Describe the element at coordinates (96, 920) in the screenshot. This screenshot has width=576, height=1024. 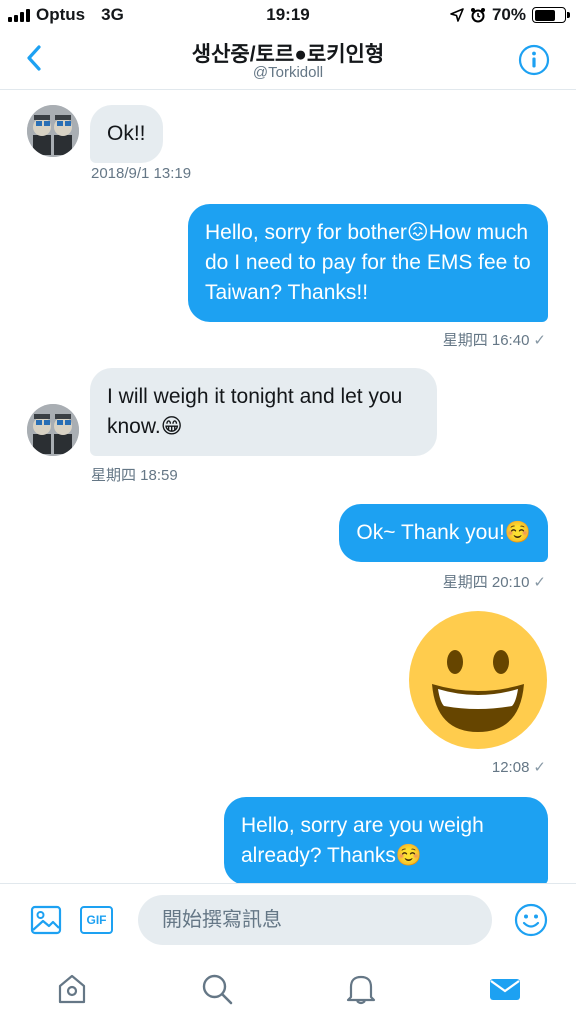
I see `gif-button: GIF` at that location.